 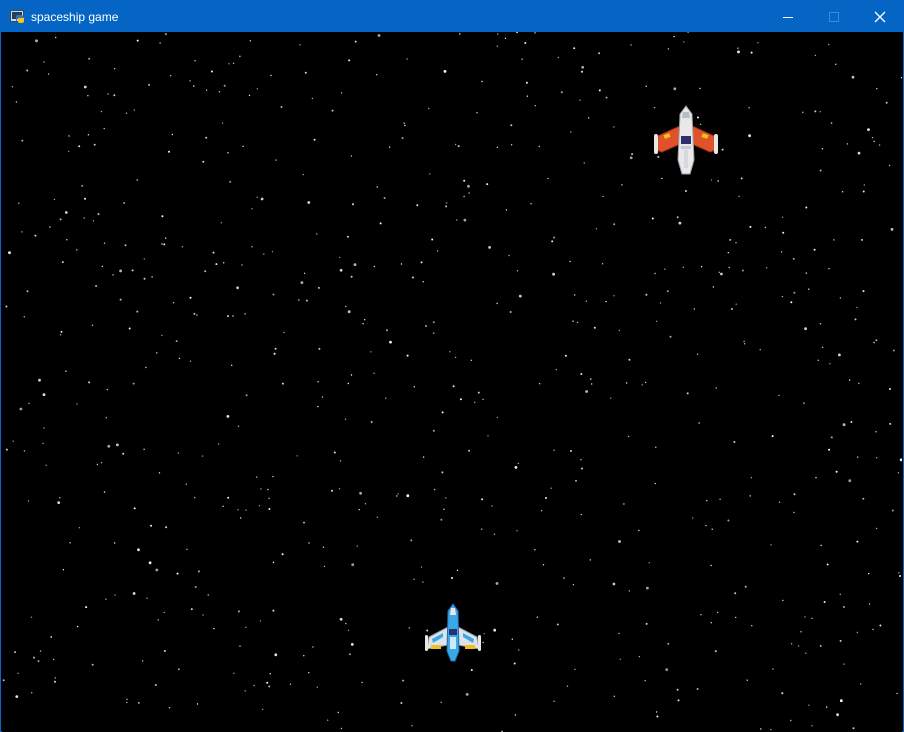 I want to click on close-button, so click(x=880, y=16).